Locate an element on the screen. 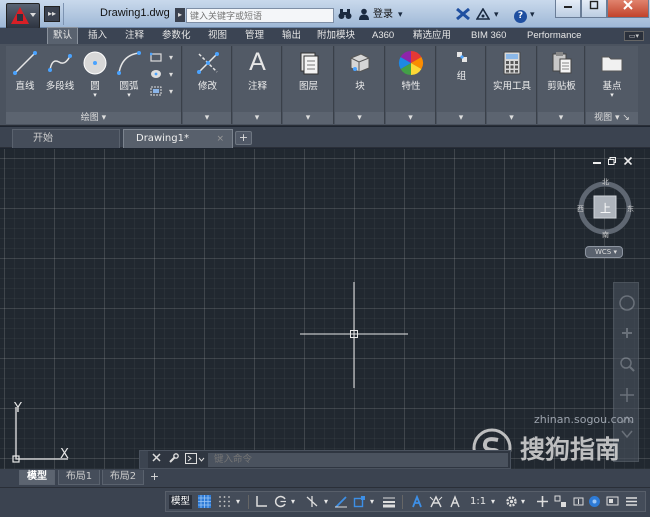 This screenshot has width=650, height=517. new-layout-button: + is located at coordinates (154, 477).